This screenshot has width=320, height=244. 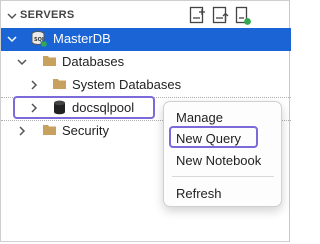 I want to click on new-server-group-icon, so click(x=221, y=16).